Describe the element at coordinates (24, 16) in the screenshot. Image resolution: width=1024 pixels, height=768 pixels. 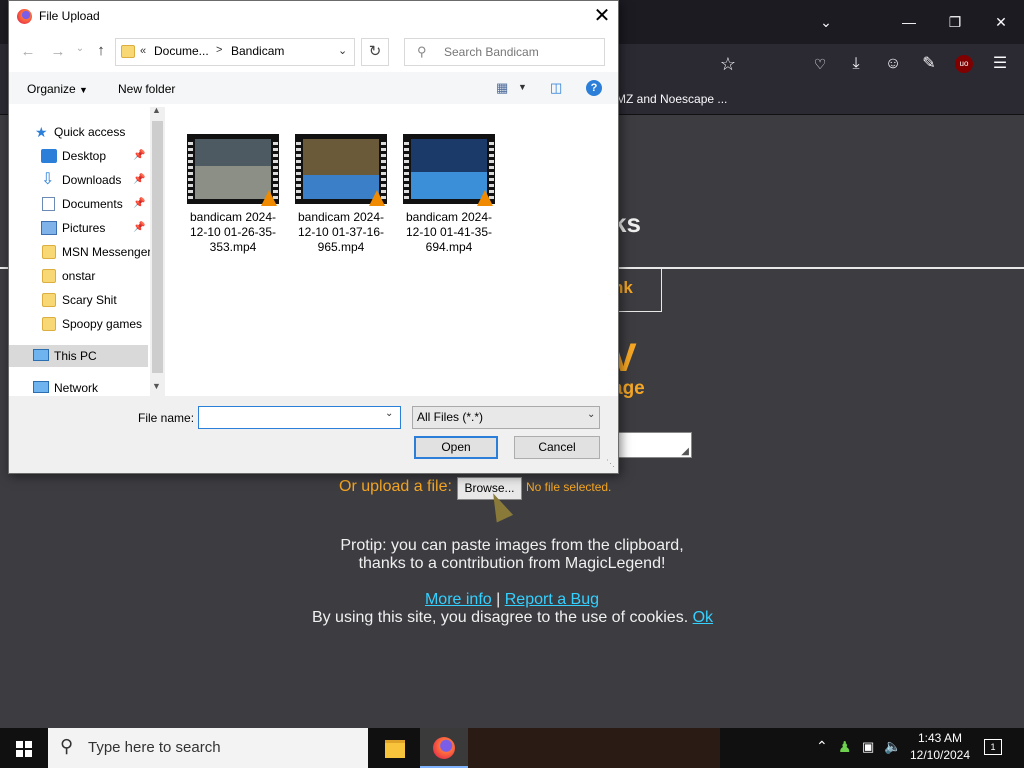
I see `firefox-icon` at that location.